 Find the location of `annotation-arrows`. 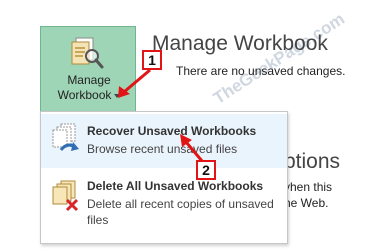

annotation-arrows is located at coordinates (161, 115).